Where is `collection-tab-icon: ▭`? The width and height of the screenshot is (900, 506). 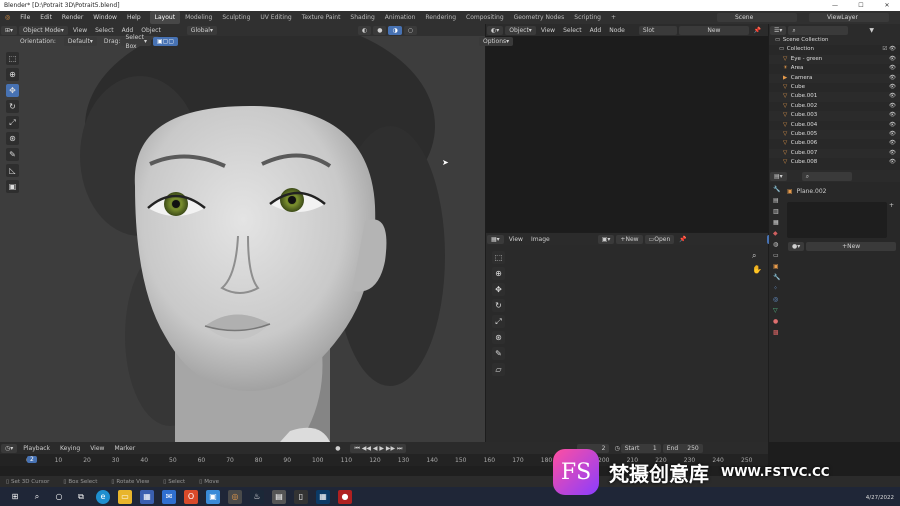 collection-tab-icon: ▭ is located at coordinates (778, 255).